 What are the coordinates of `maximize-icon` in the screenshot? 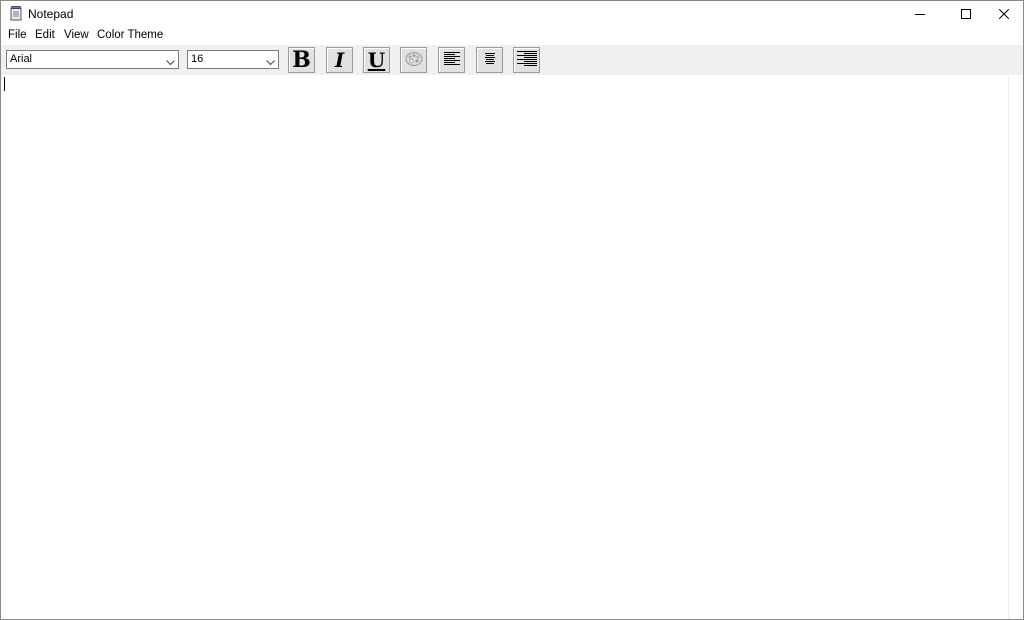 It's located at (966, 14).